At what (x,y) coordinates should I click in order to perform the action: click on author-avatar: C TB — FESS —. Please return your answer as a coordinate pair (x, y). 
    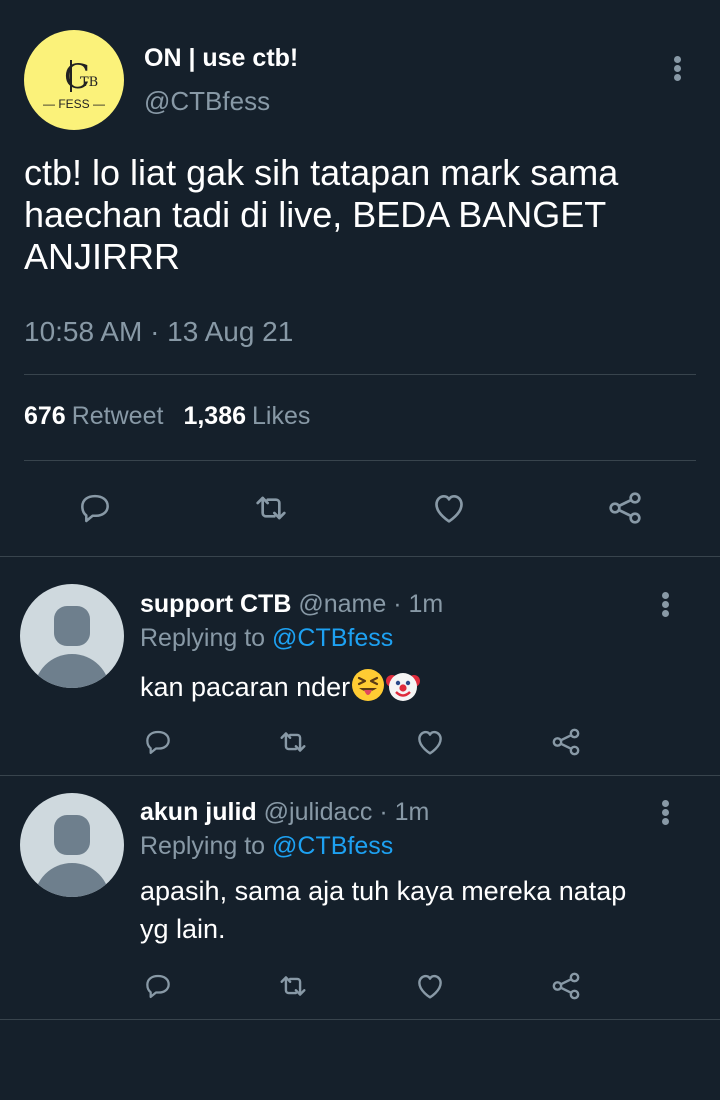
    Looking at the image, I should click on (74, 80).